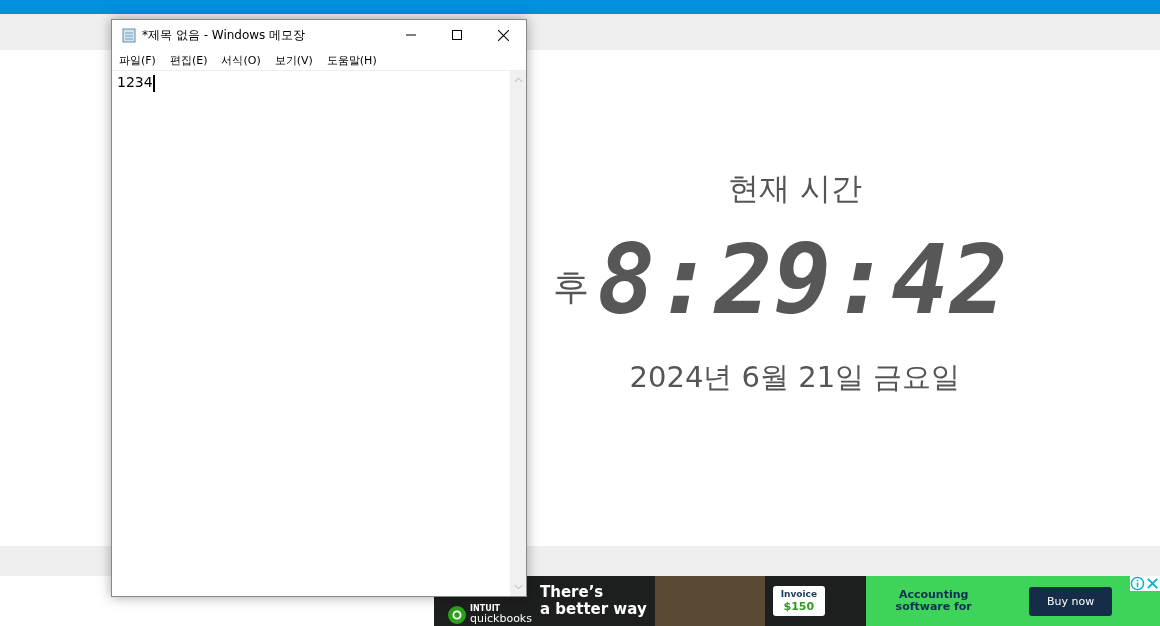 This screenshot has width=1160, height=626. I want to click on ad-headline: a better way, so click(593, 610).